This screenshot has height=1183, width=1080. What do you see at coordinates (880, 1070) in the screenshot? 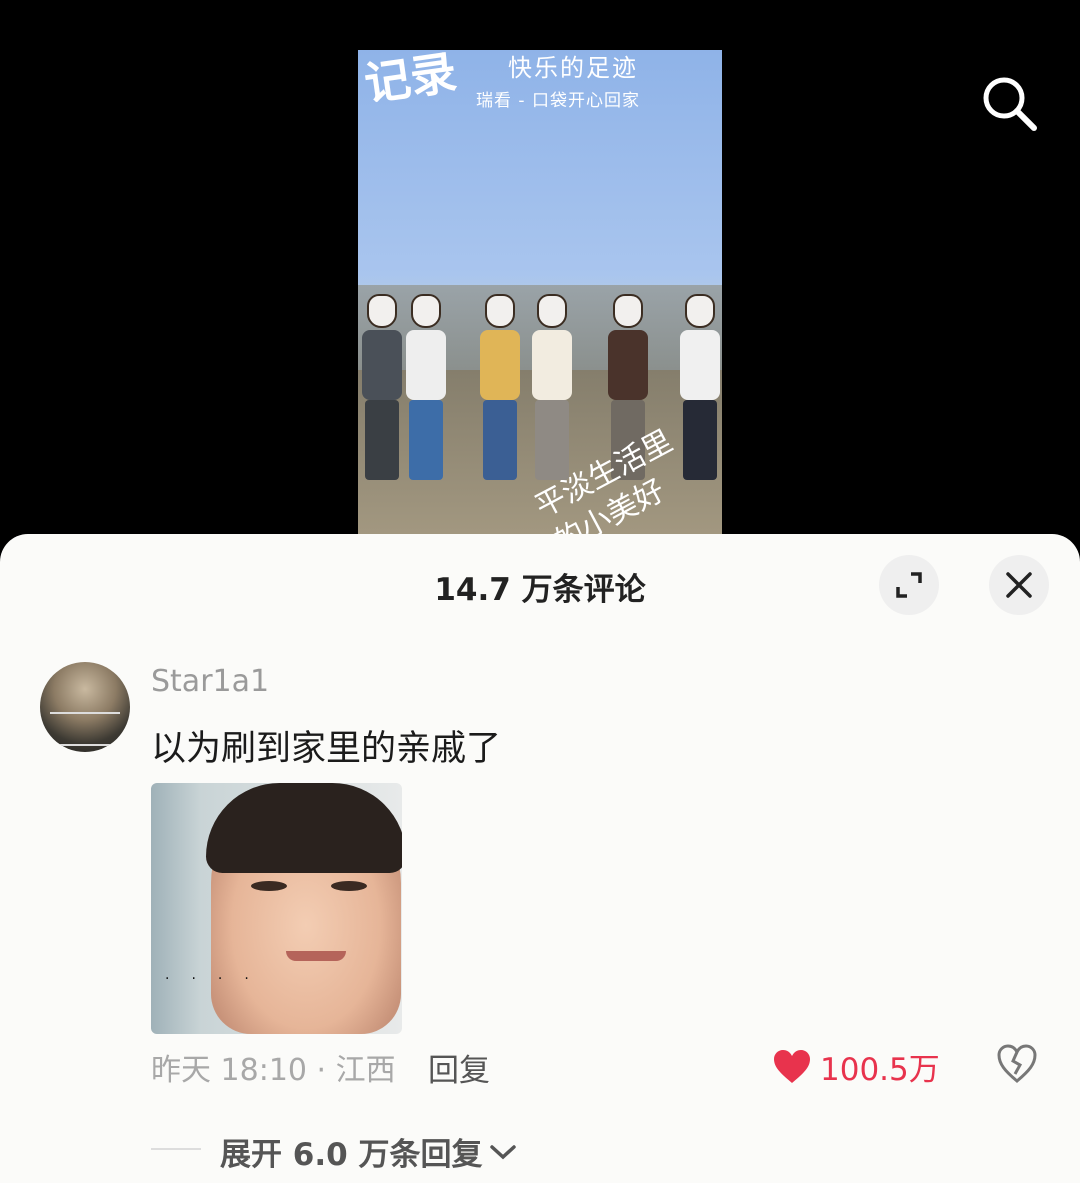
I see `like-count: 100.5万` at bounding box center [880, 1070].